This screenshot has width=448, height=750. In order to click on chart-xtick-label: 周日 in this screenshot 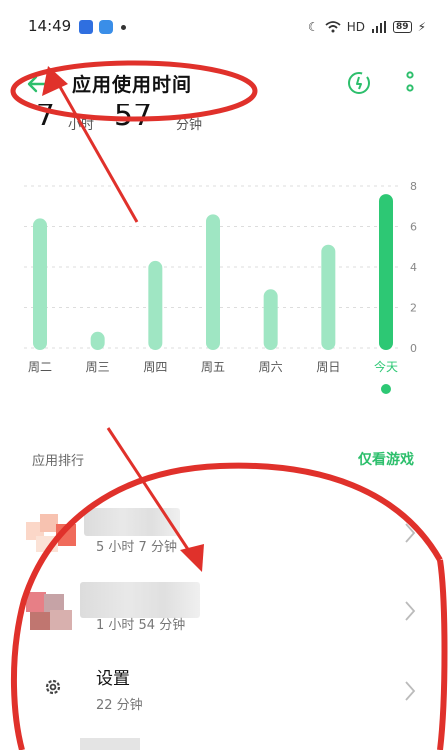, I will do `click(328, 367)`.